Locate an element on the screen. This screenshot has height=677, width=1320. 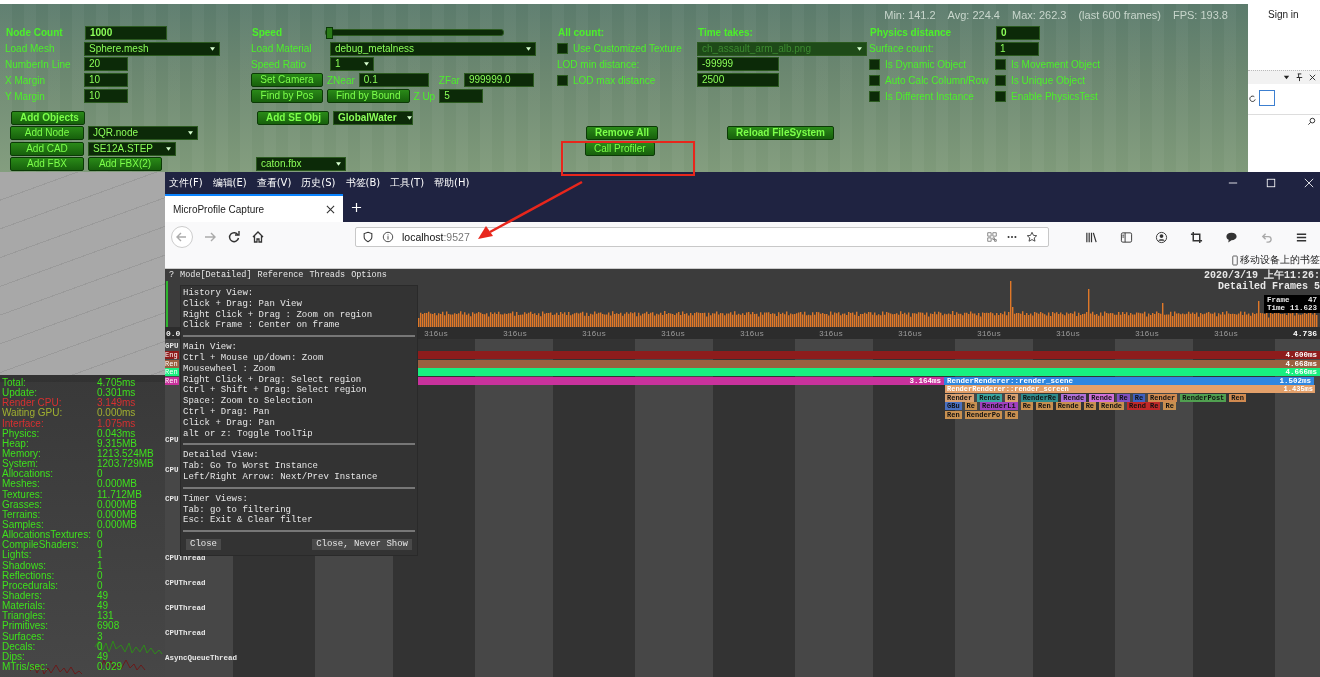
stat-value: 3.149ms is located at coordinates (116, 403).